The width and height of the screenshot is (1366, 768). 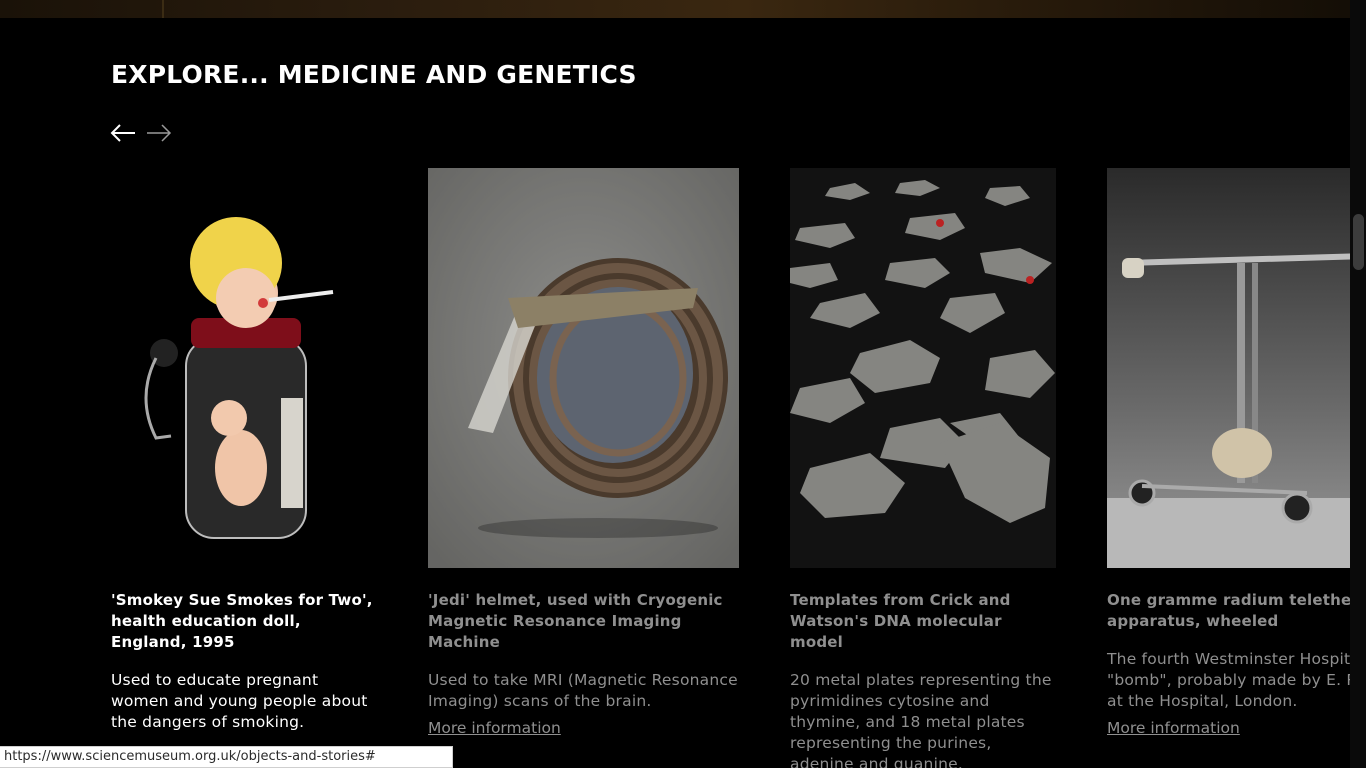 I want to click on smoking-doll-image, so click(x=242, y=368).